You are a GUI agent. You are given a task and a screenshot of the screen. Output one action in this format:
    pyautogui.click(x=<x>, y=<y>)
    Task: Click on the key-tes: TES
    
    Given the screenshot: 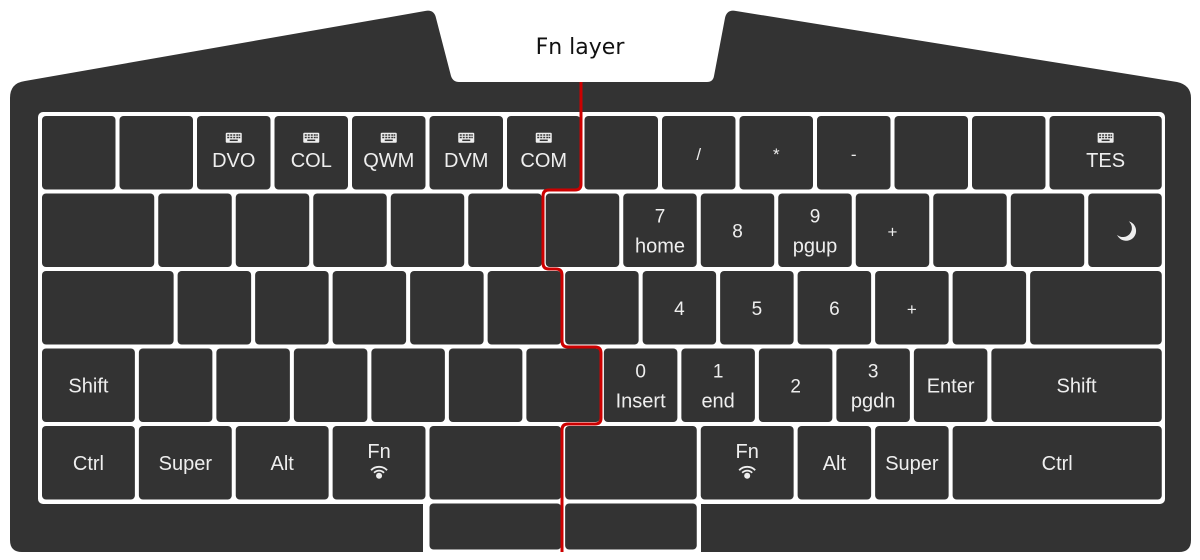 What is the action you would take?
    pyautogui.click(x=1105, y=153)
    